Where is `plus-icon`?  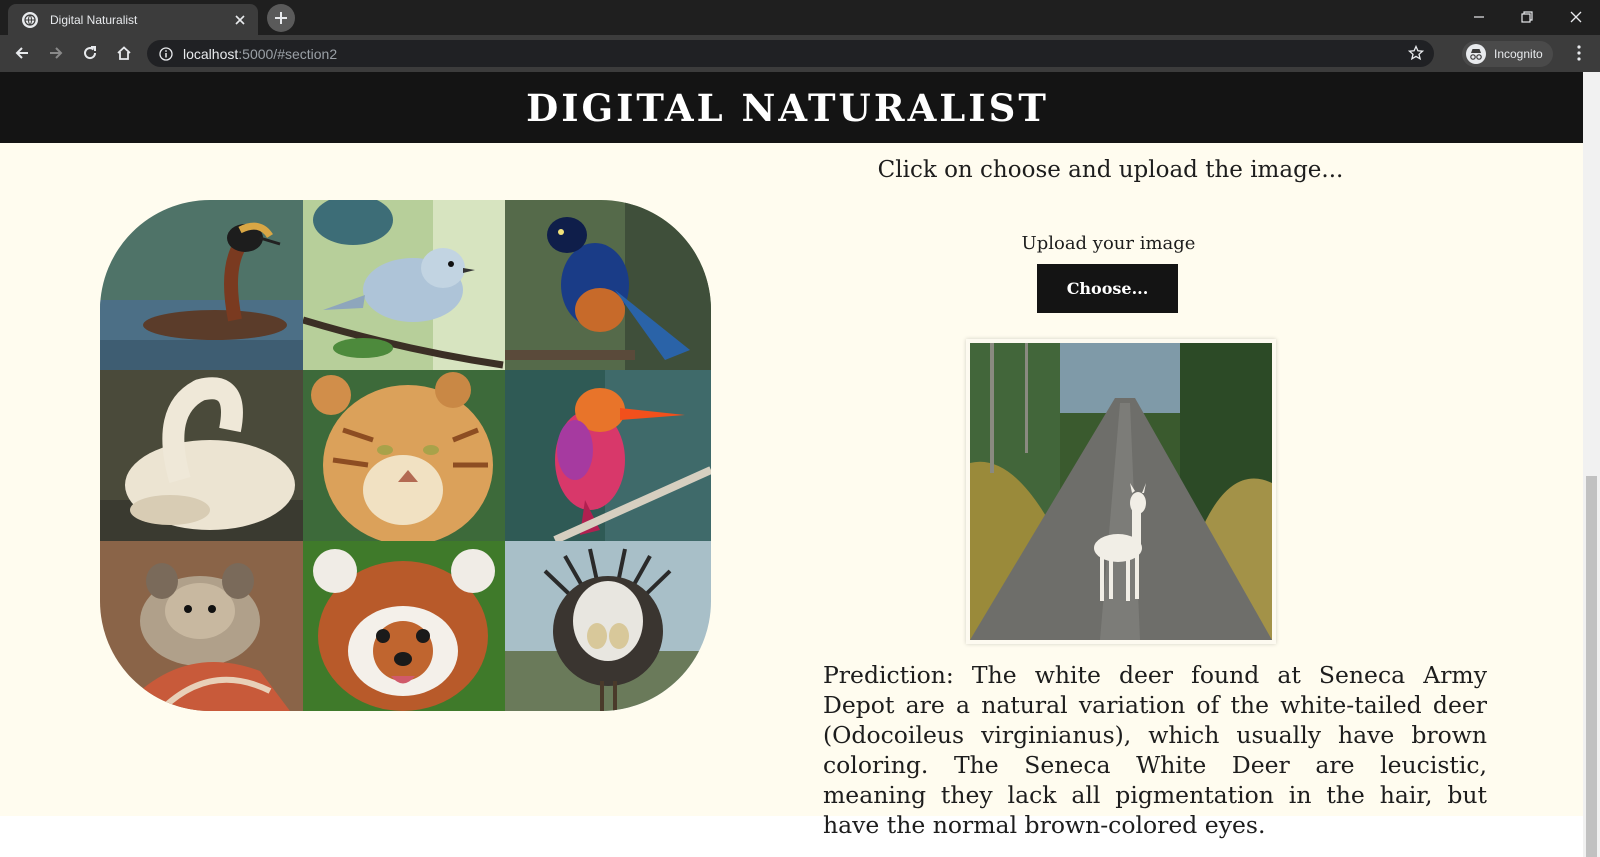
plus-icon is located at coordinates (281, 18).